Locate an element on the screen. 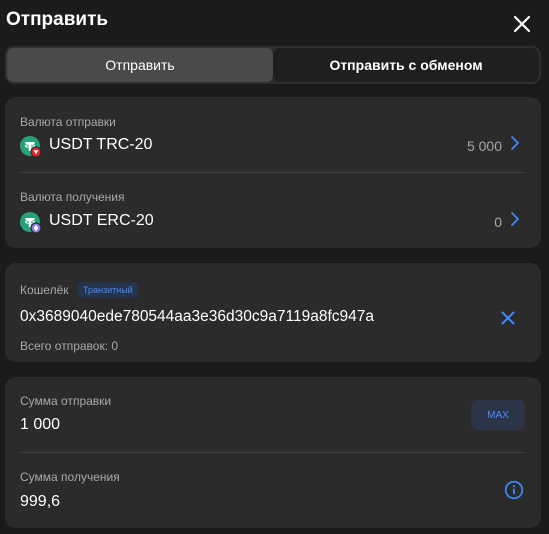 This screenshot has height=534, width=549. receive-amount-value: 999,6 is located at coordinates (40, 501).